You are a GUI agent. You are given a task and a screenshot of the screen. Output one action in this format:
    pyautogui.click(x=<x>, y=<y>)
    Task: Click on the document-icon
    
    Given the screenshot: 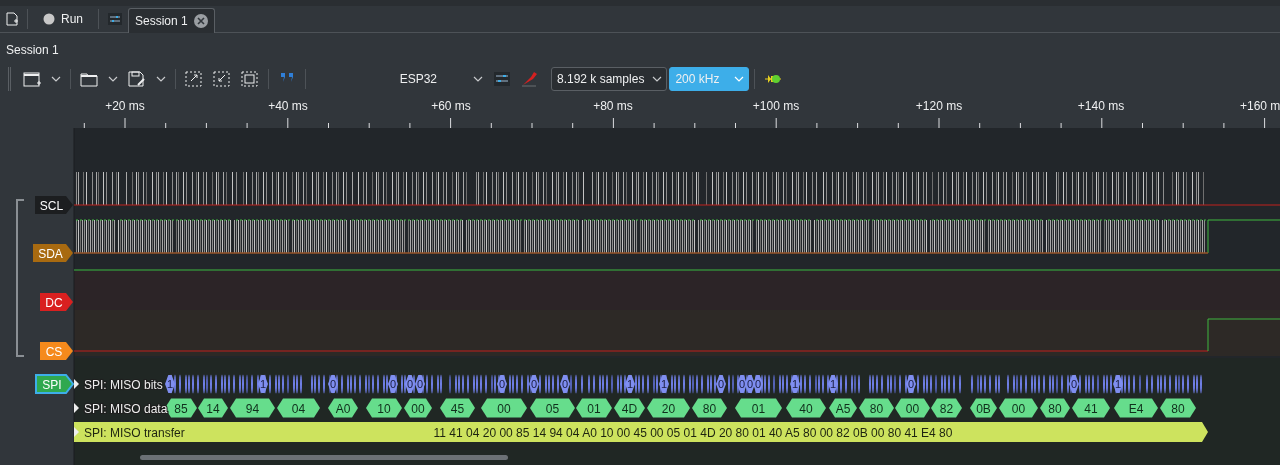 What is the action you would take?
    pyautogui.click(x=12, y=19)
    